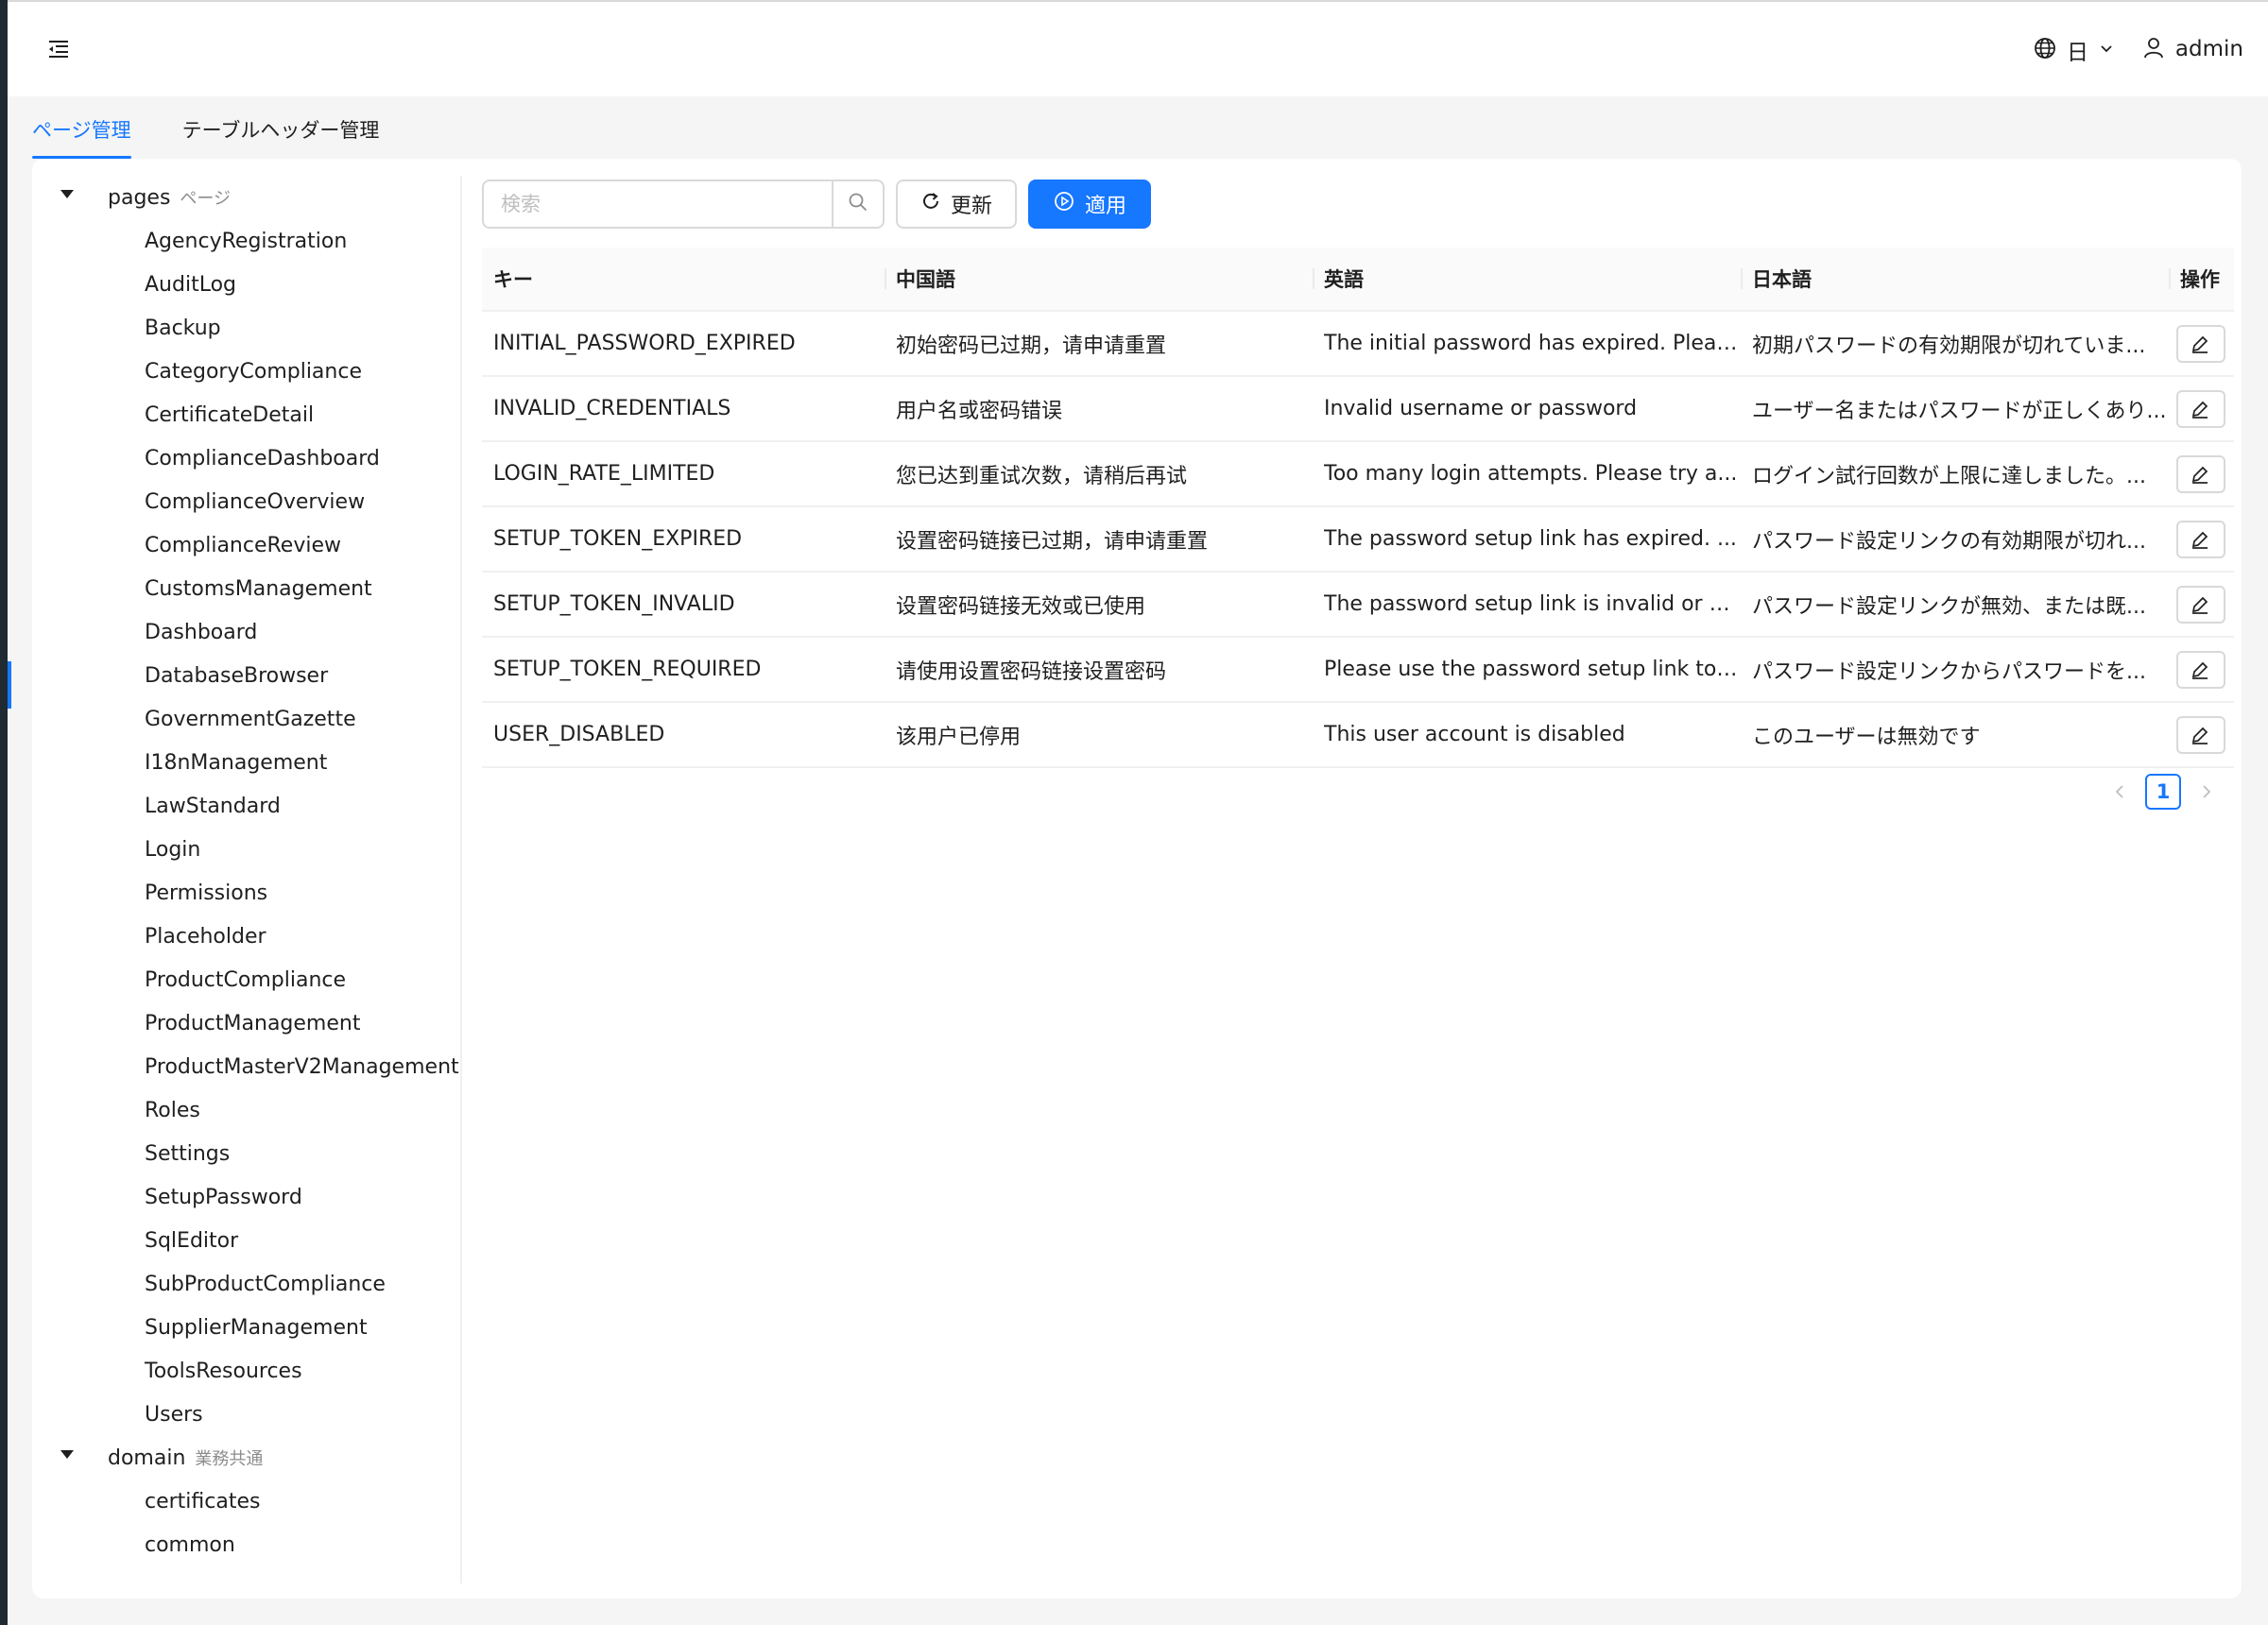  Describe the element at coordinates (246, 1458) in the screenshot. I see `tree-node-domain: domain 業務共通` at that location.